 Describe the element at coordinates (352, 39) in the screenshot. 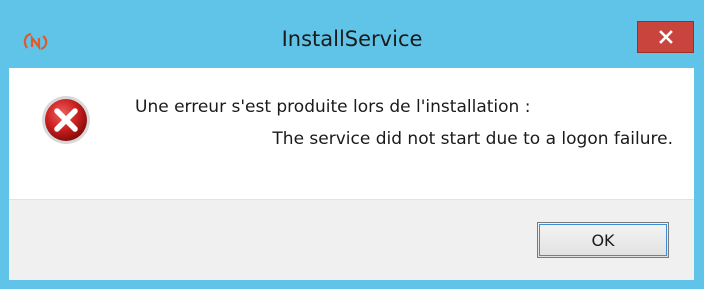

I see `window-title: InstallService` at that location.